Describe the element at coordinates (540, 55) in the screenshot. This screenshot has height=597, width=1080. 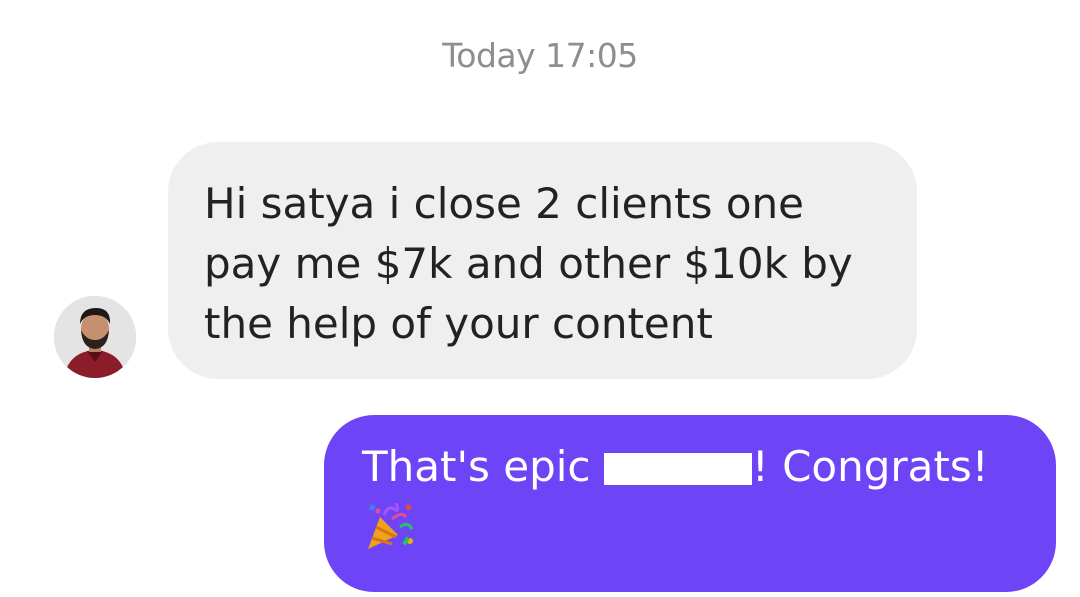
I see `timestamp: Today 17:05` at that location.